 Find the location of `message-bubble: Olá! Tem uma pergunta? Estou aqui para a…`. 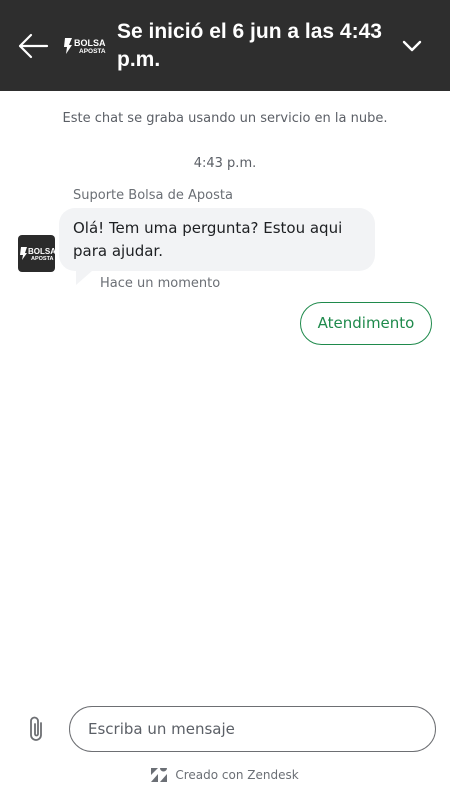

message-bubble: Olá! Tem uma pergunta? Estou aqui para a… is located at coordinates (217, 239).